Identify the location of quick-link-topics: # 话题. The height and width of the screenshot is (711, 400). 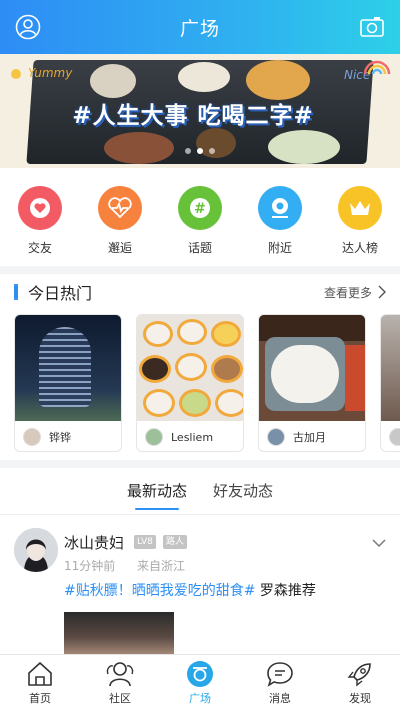
(200, 219).